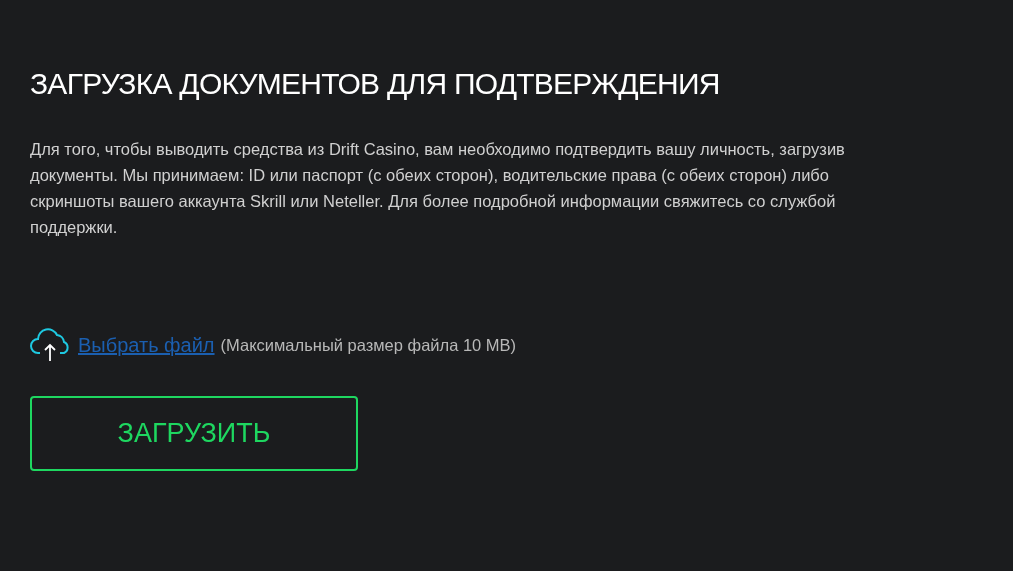 The height and width of the screenshot is (571, 1013). I want to click on description-text: Для того, чтобы выводить средства из Drift Casino, вам необходимо подтвердить вашу личность, загрузив документы. Мы принимаем: ID или паспорт (с обеих сторон), водительские права (с обеих сторон) либо скриншоты вашего аккаунта Skrill или Neteller. Для более подробной информации свяжитесь со службой поддержки., so click(438, 188).